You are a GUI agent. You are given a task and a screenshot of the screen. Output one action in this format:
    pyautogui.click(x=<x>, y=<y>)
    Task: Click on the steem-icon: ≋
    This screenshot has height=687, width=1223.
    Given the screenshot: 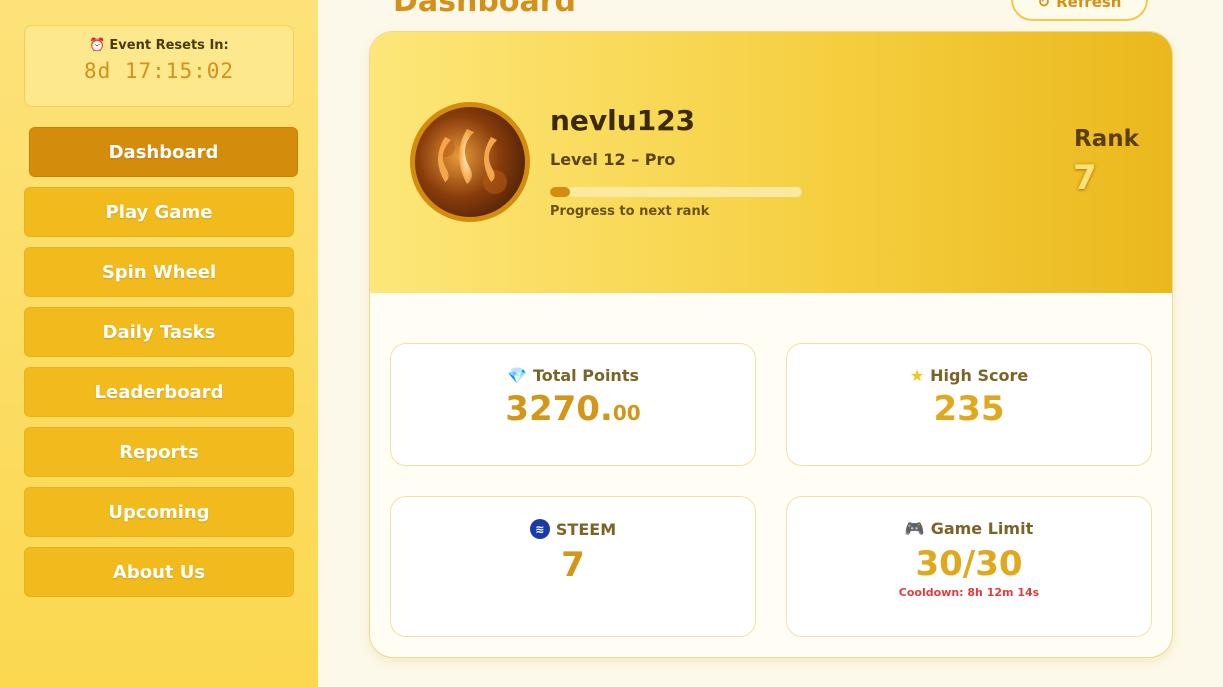 What is the action you would take?
    pyautogui.click(x=539, y=529)
    